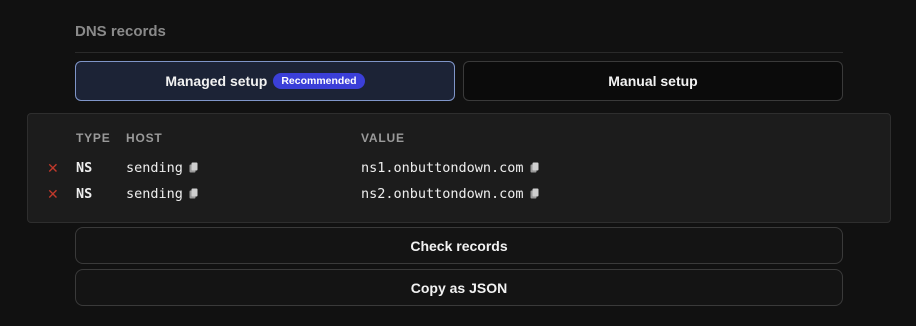 The width and height of the screenshot is (916, 326). I want to click on tab-manual-setup: Manual setup, so click(653, 81).